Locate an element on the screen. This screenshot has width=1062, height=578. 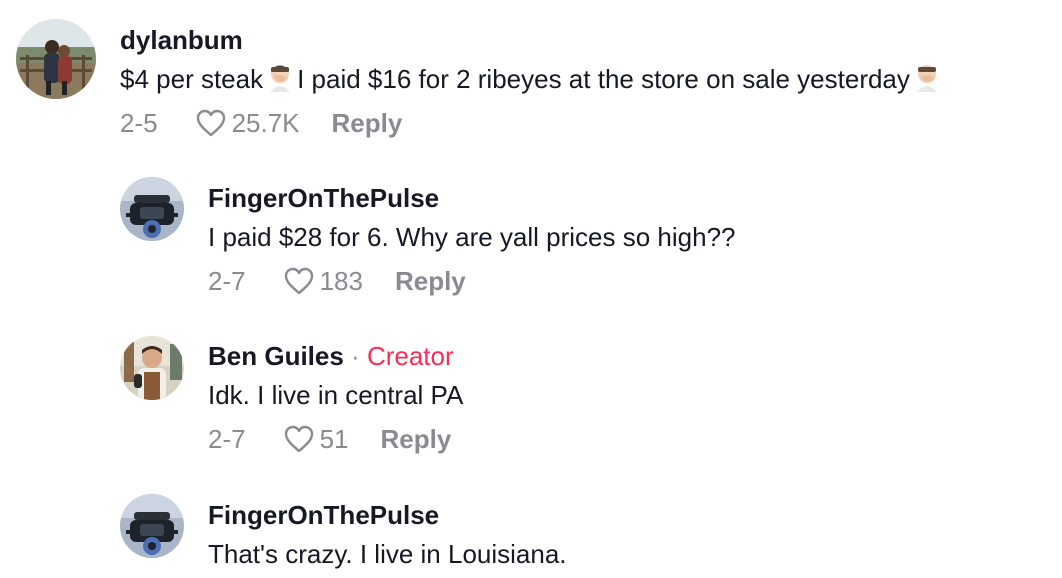
like-button: 51 is located at coordinates (316, 439).